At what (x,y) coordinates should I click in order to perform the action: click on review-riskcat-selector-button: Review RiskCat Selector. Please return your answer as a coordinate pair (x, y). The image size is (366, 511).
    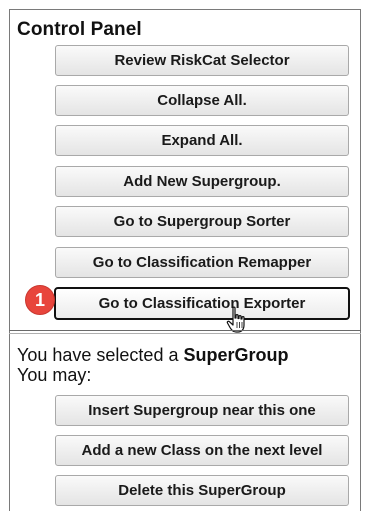
    Looking at the image, I should click on (202, 60).